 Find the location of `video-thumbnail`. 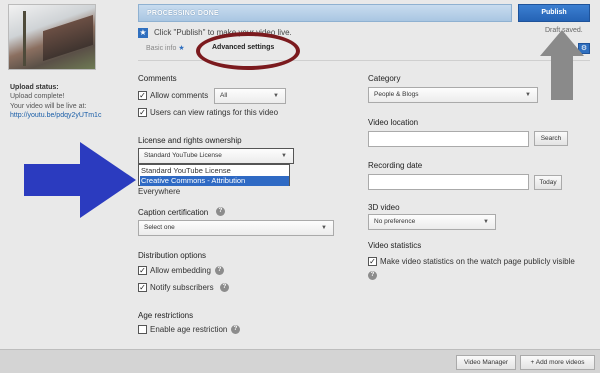

video-thumbnail is located at coordinates (52, 37).